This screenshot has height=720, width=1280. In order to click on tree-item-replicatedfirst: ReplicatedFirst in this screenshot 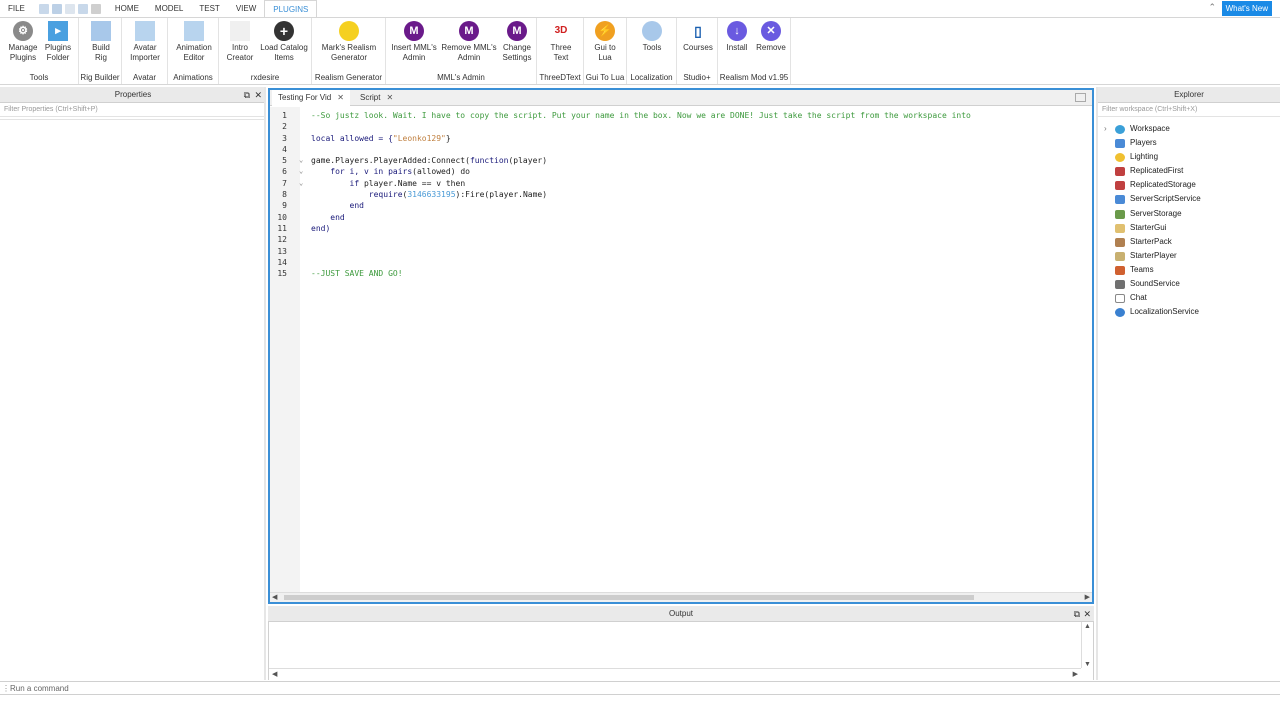, I will do `click(1189, 171)`.